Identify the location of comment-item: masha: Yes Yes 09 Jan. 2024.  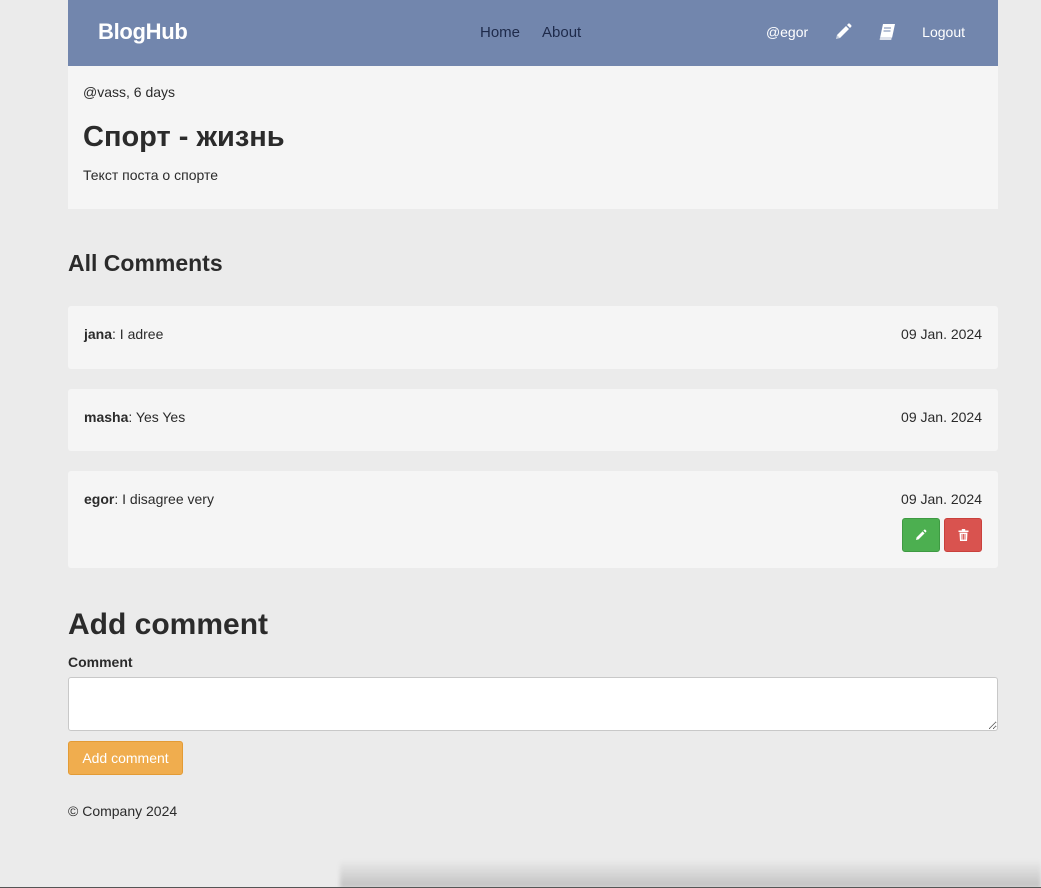
(533, 420).